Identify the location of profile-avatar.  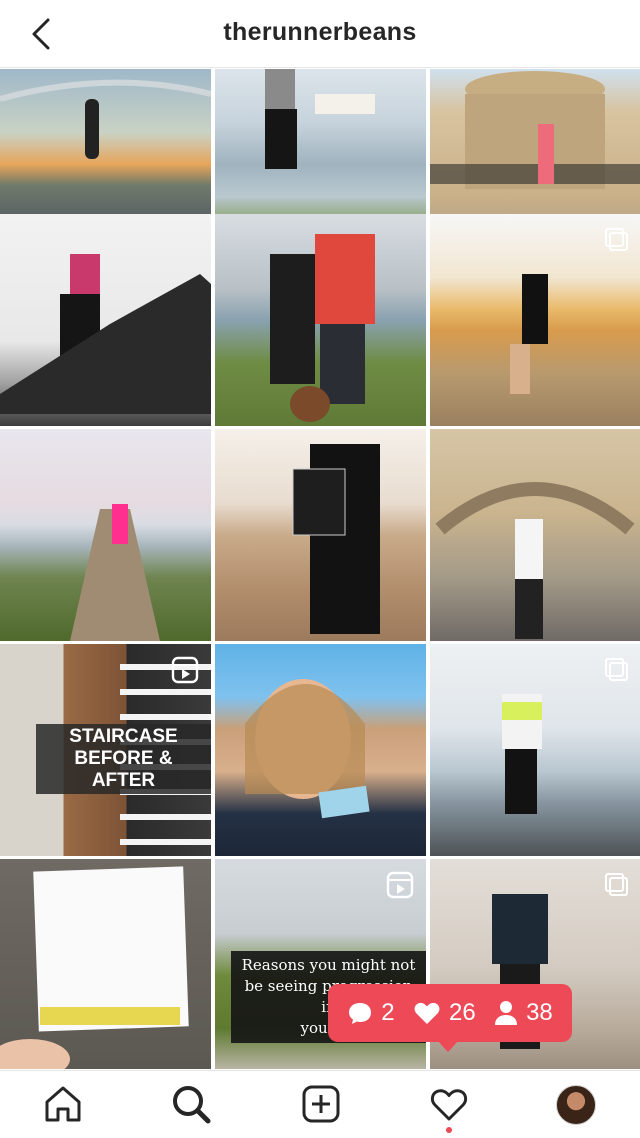
(576, 1105).